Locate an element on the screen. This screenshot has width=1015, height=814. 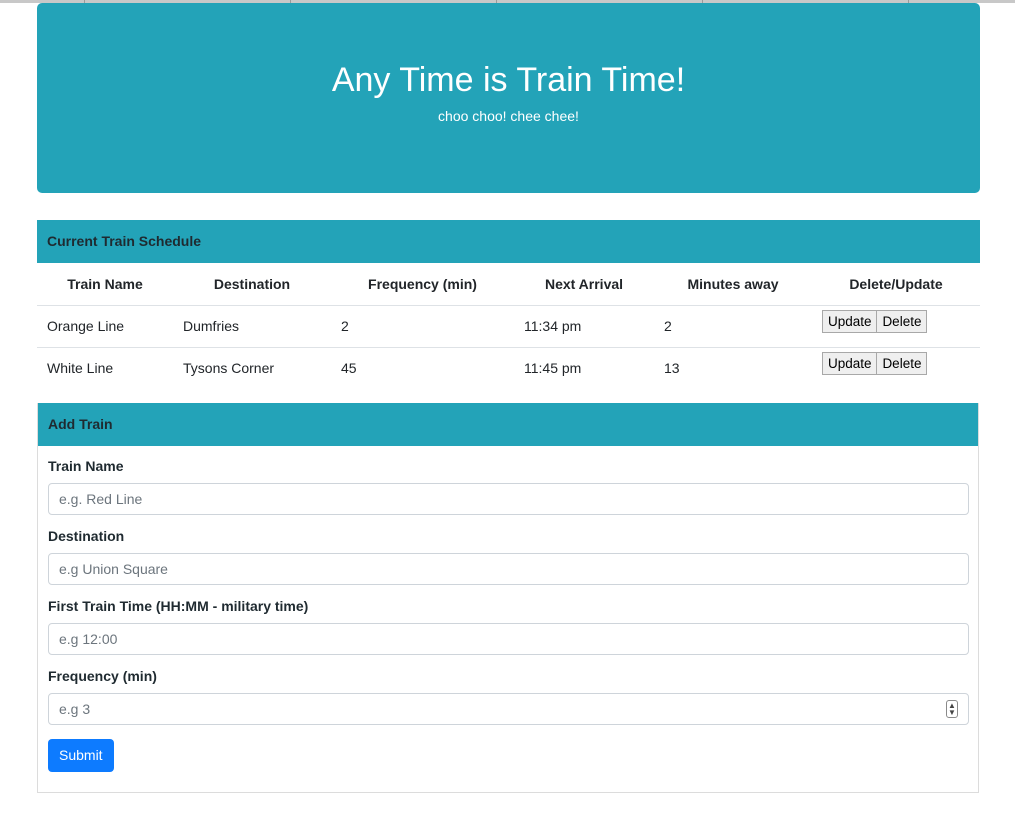
cell-train-name: White Line is located at coordinates (80, 368).